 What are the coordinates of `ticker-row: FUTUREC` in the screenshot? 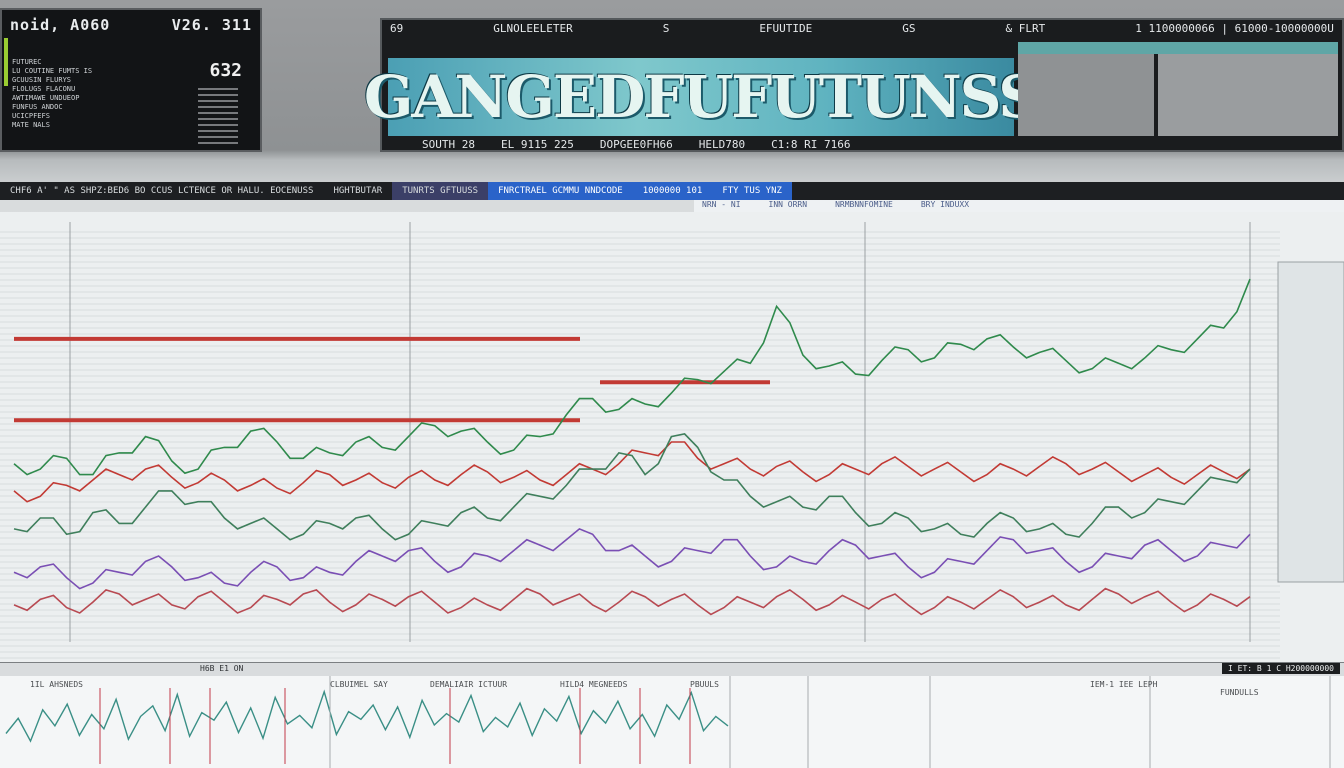 It's located at (27, 62).